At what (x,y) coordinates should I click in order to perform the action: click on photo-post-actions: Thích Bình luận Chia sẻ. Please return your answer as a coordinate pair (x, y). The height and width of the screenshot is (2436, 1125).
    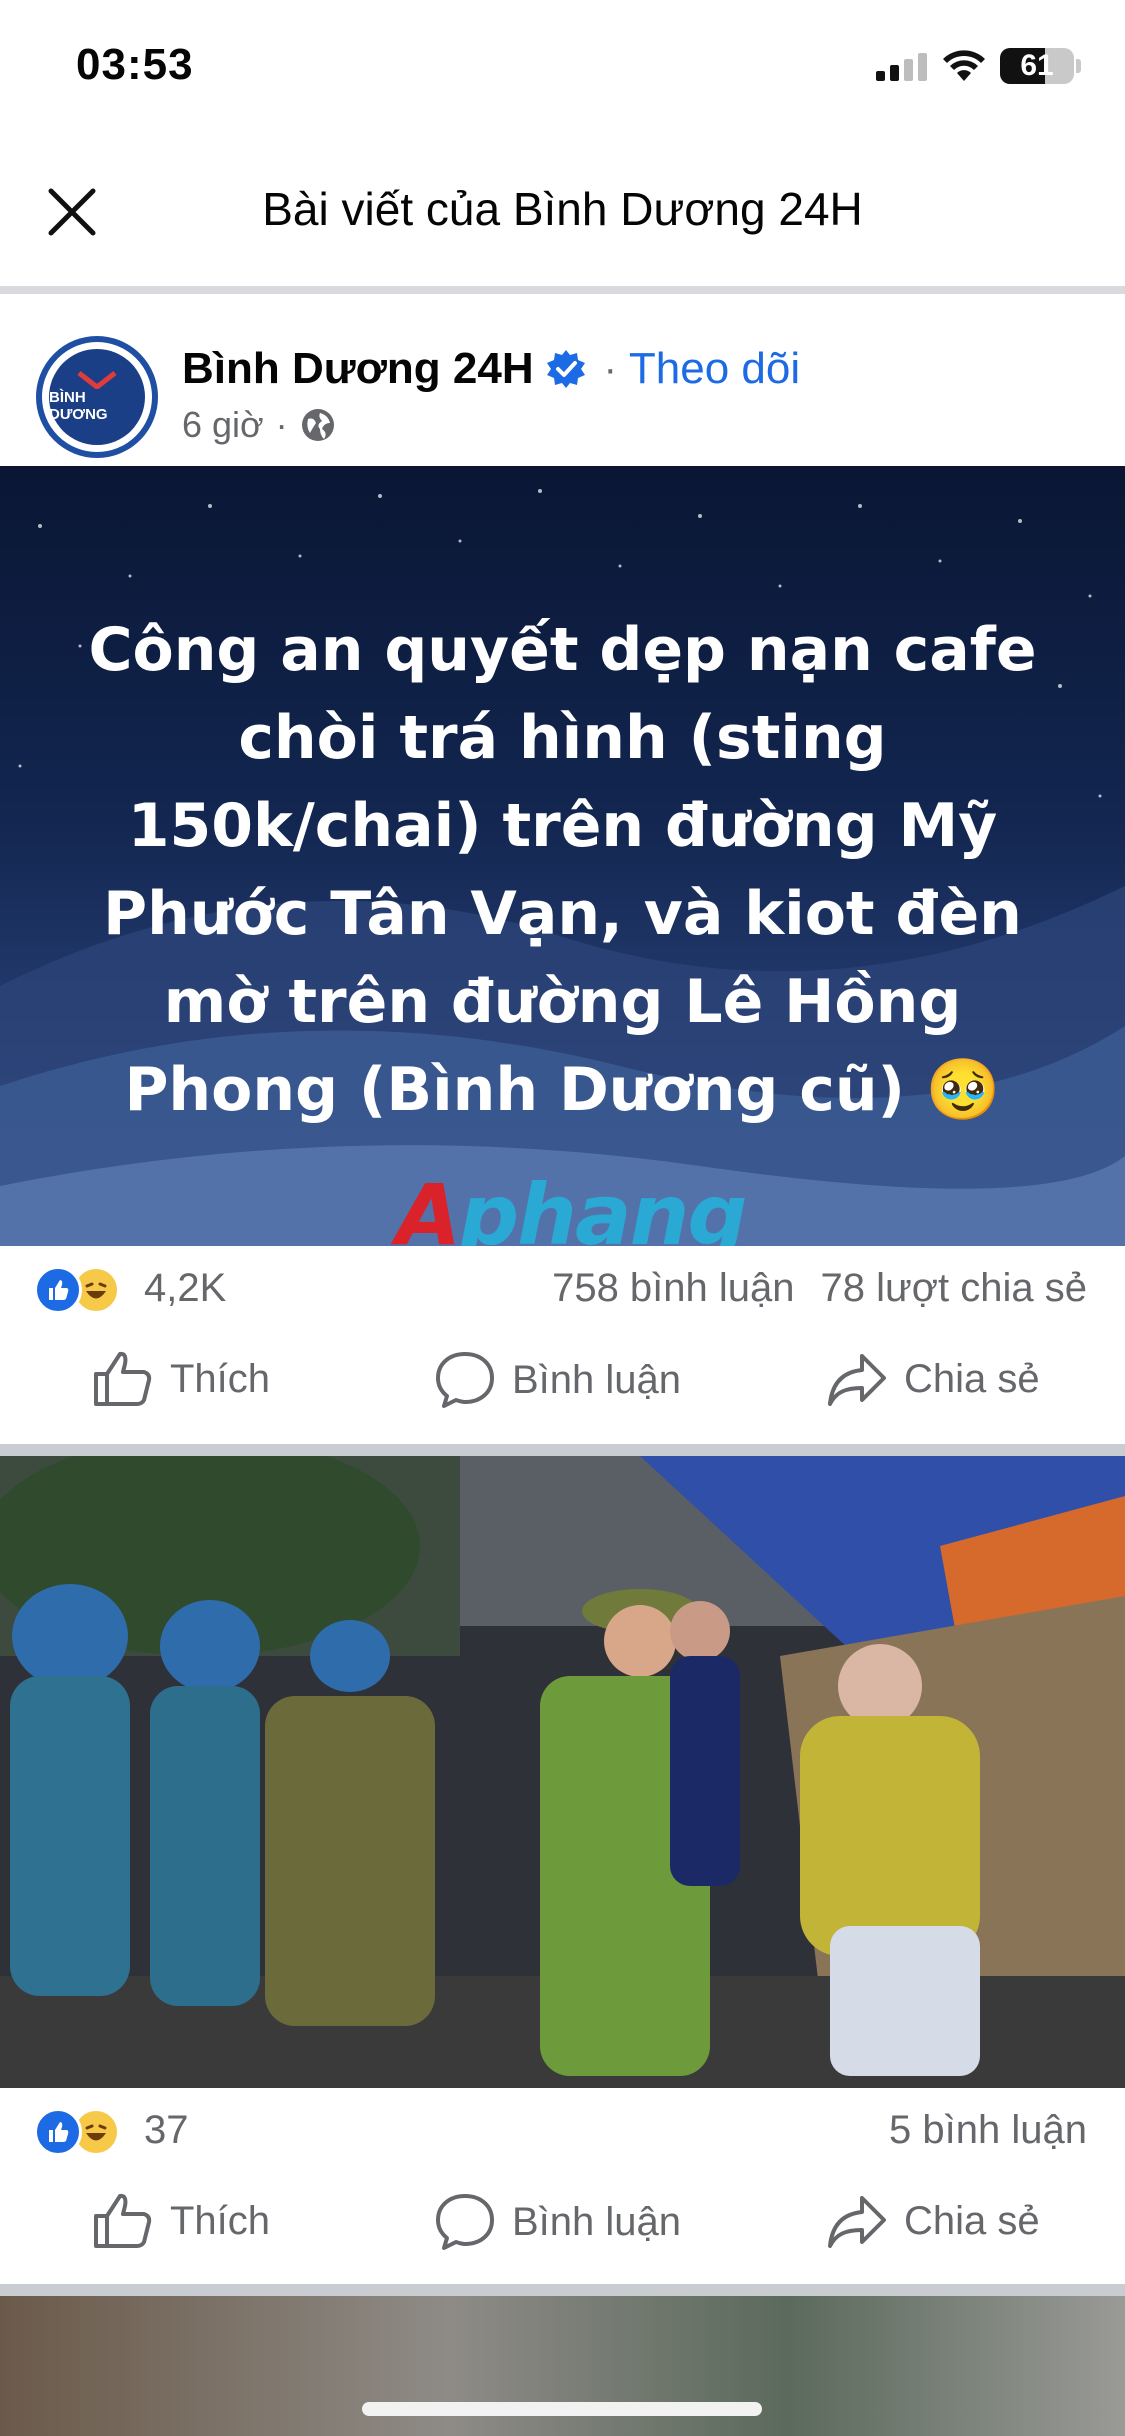
    Looking at the image, I should click on (562, 2227).